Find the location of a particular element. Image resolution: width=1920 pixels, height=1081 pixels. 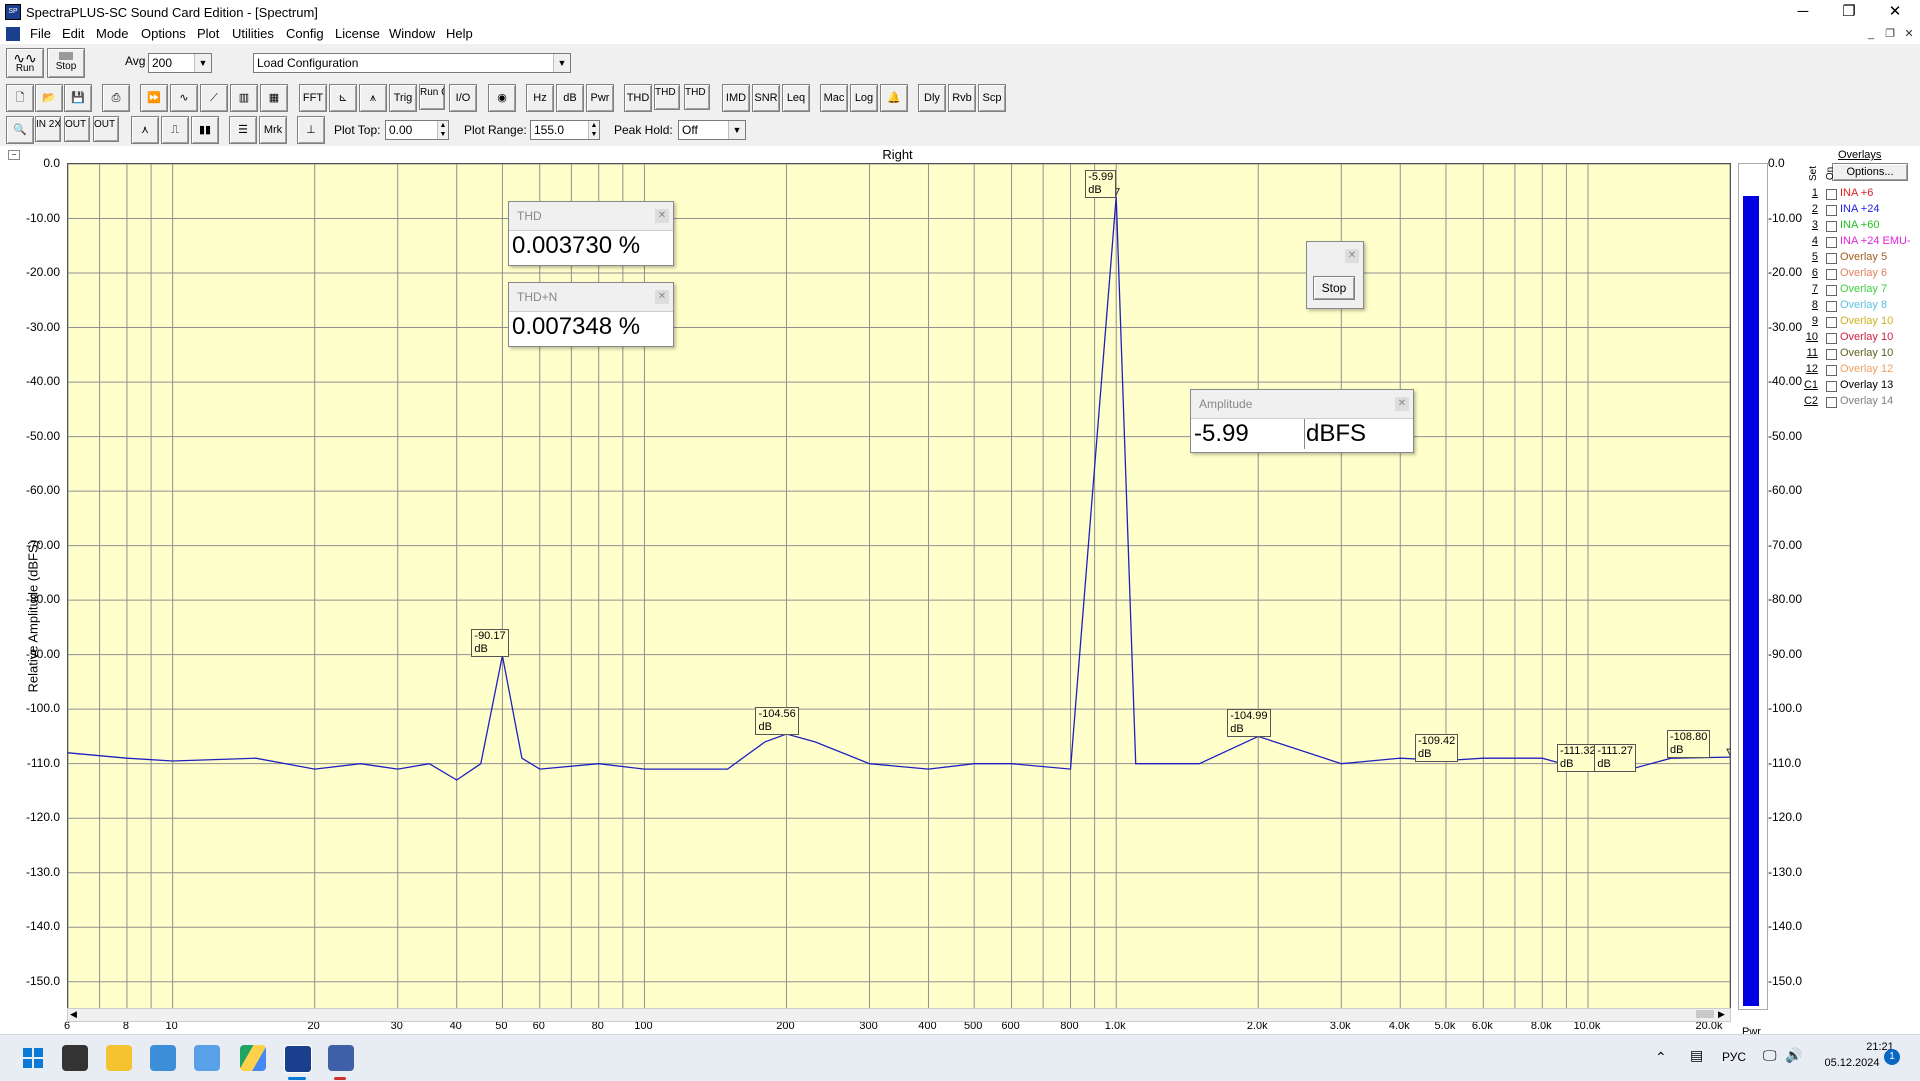

leq-button: Leq is located at coordinates (796, 98).